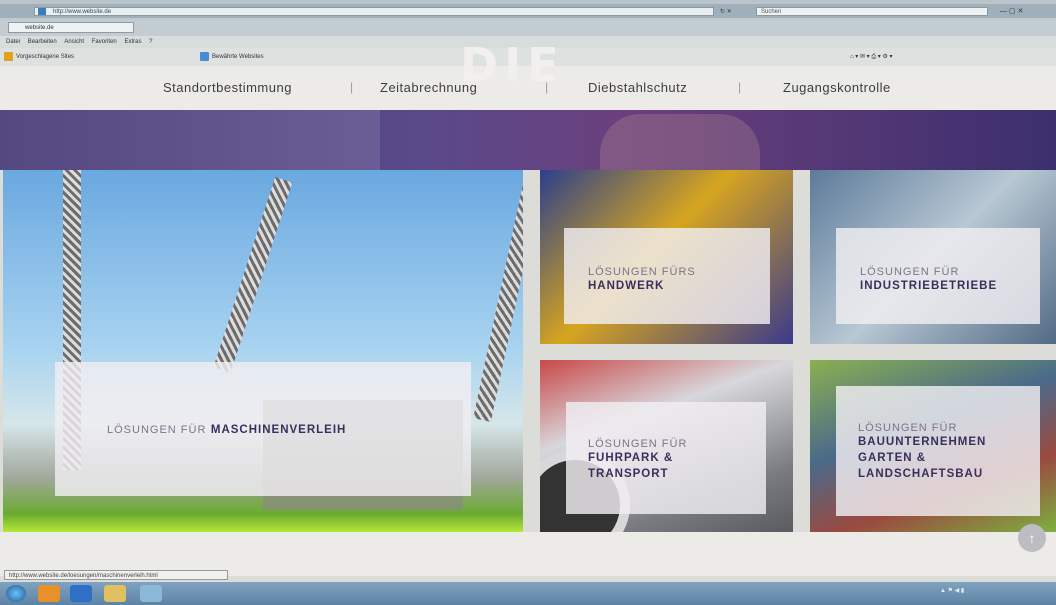  I want to click on favicon-icon, so click(42, 11).